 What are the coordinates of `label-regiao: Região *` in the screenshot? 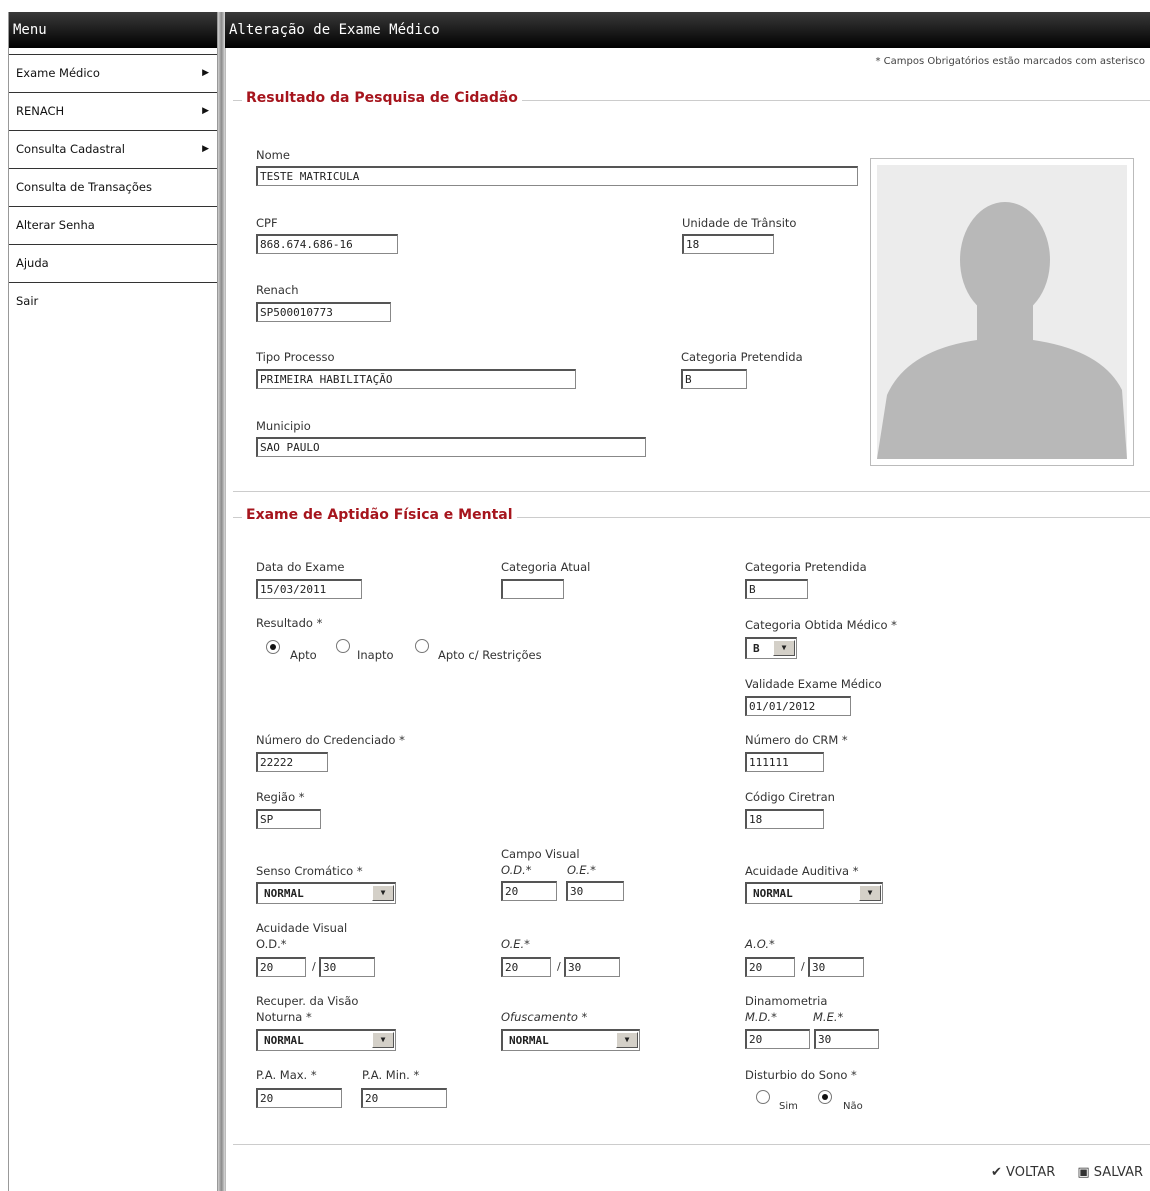 It's located at (280, 797).